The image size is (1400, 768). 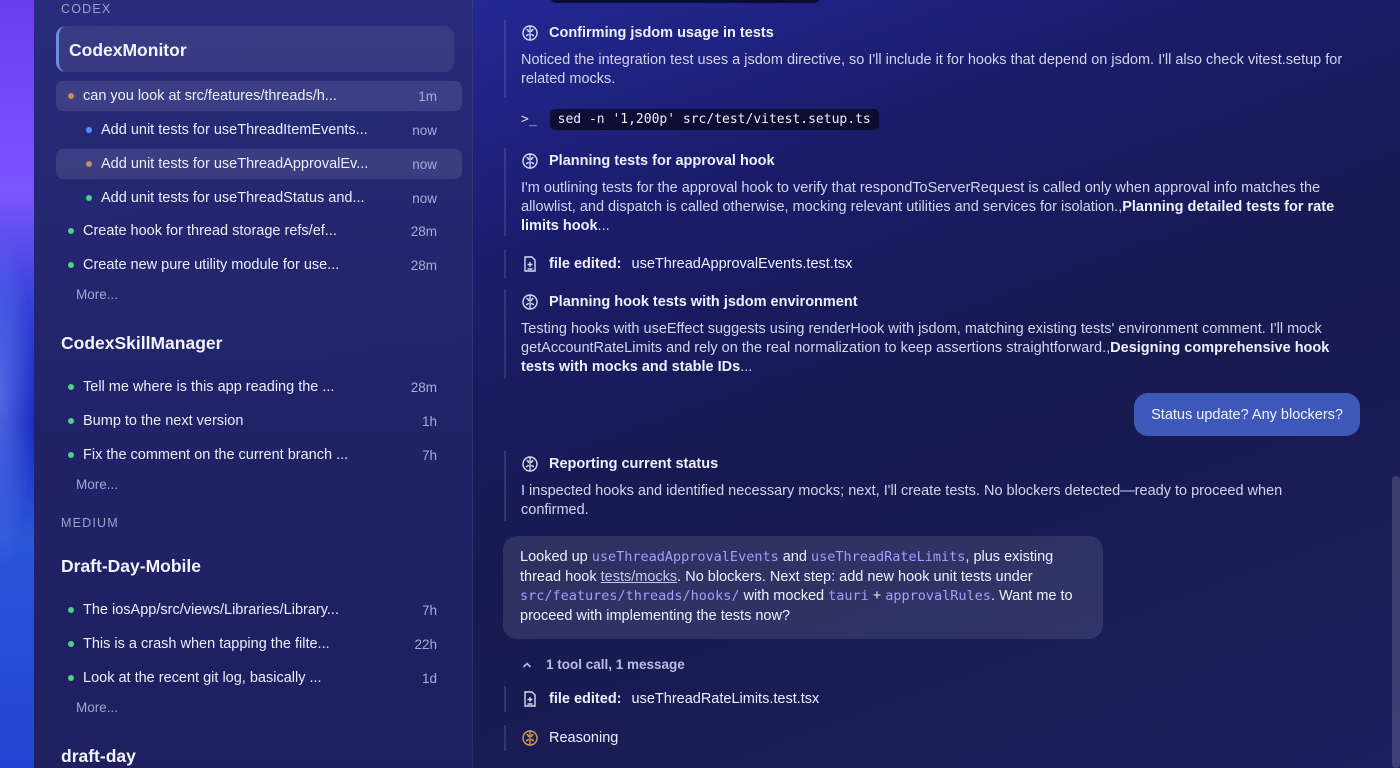 I want to click on tool-calls-toggle: 1 tool call, 1 message, so click(x=603, y=664).